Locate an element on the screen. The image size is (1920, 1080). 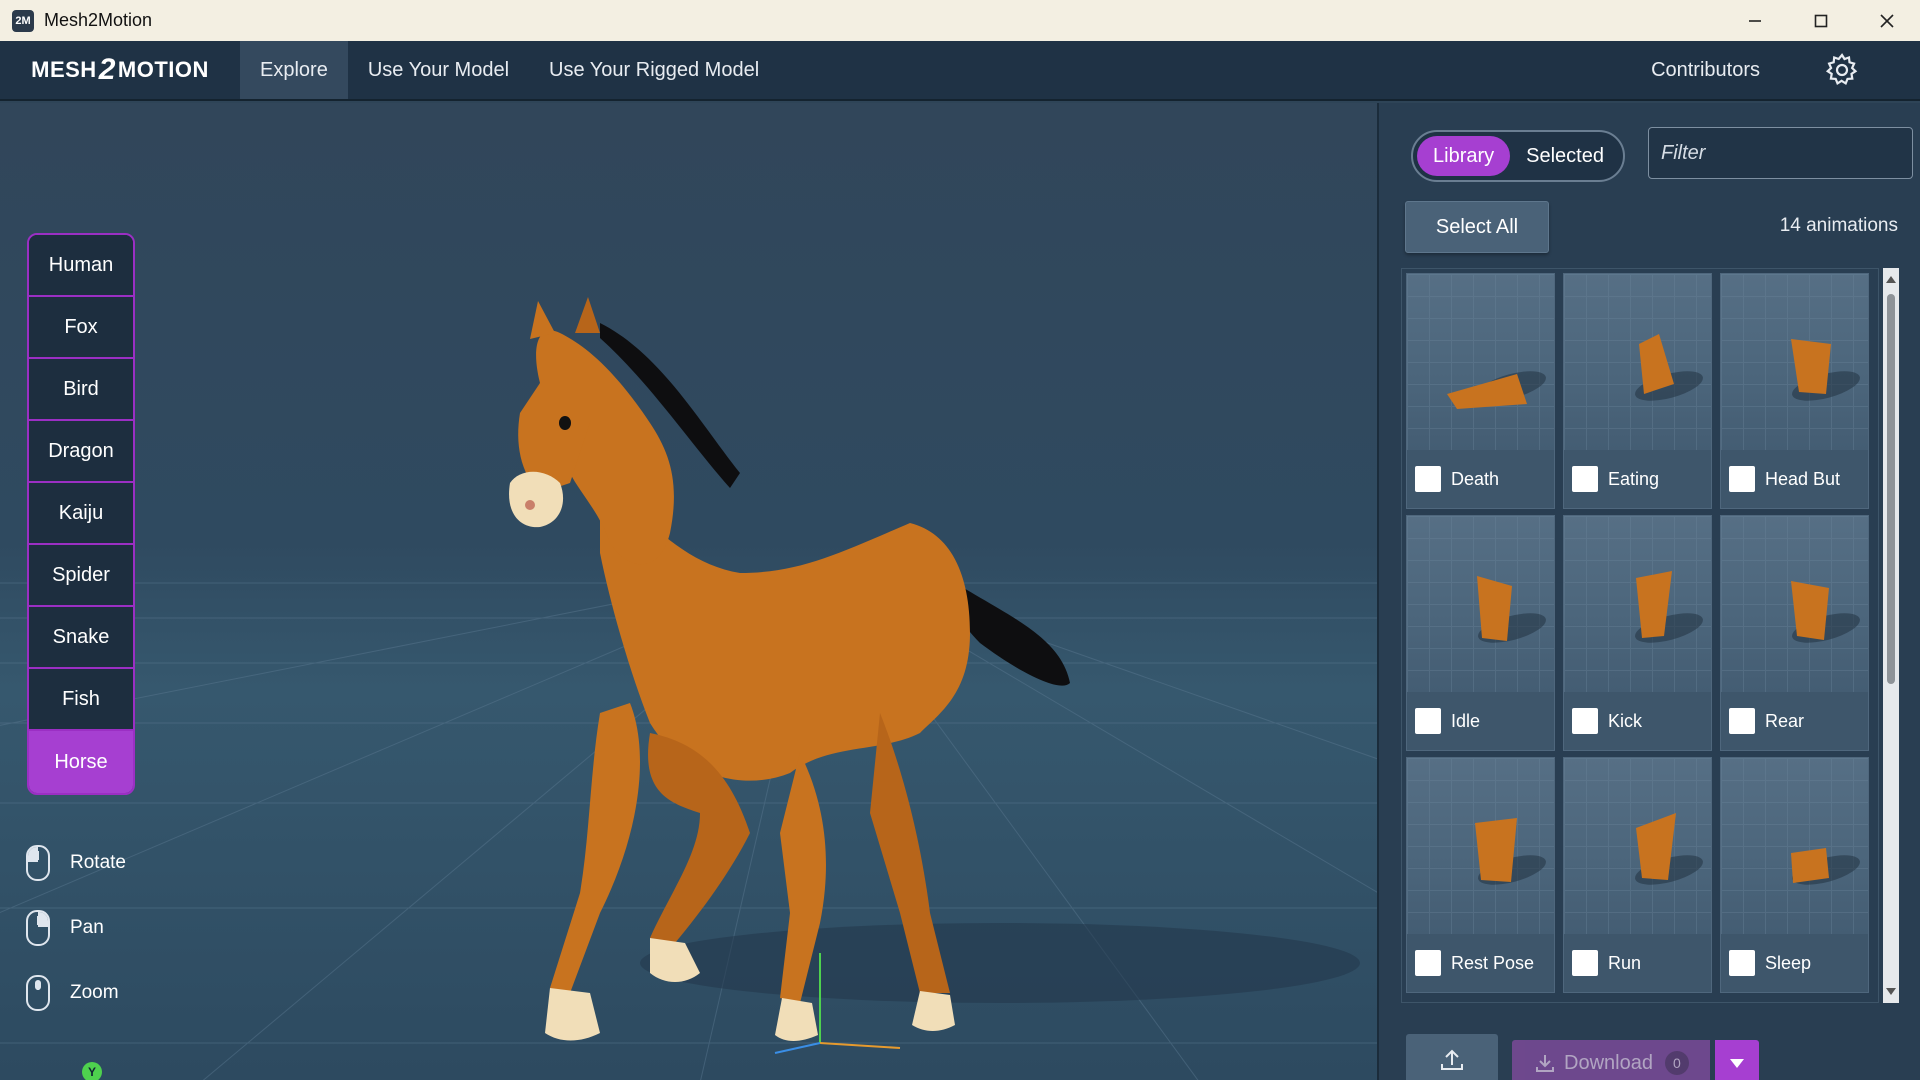
animation-card-rear: Rear is located at coordinates (1794, 633).